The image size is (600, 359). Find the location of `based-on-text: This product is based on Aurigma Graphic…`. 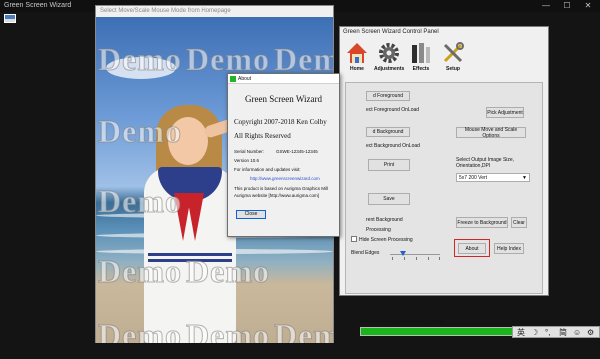

based-on-text: This product is based on Aurigma Graphic… is located at coordinates (281, 188).